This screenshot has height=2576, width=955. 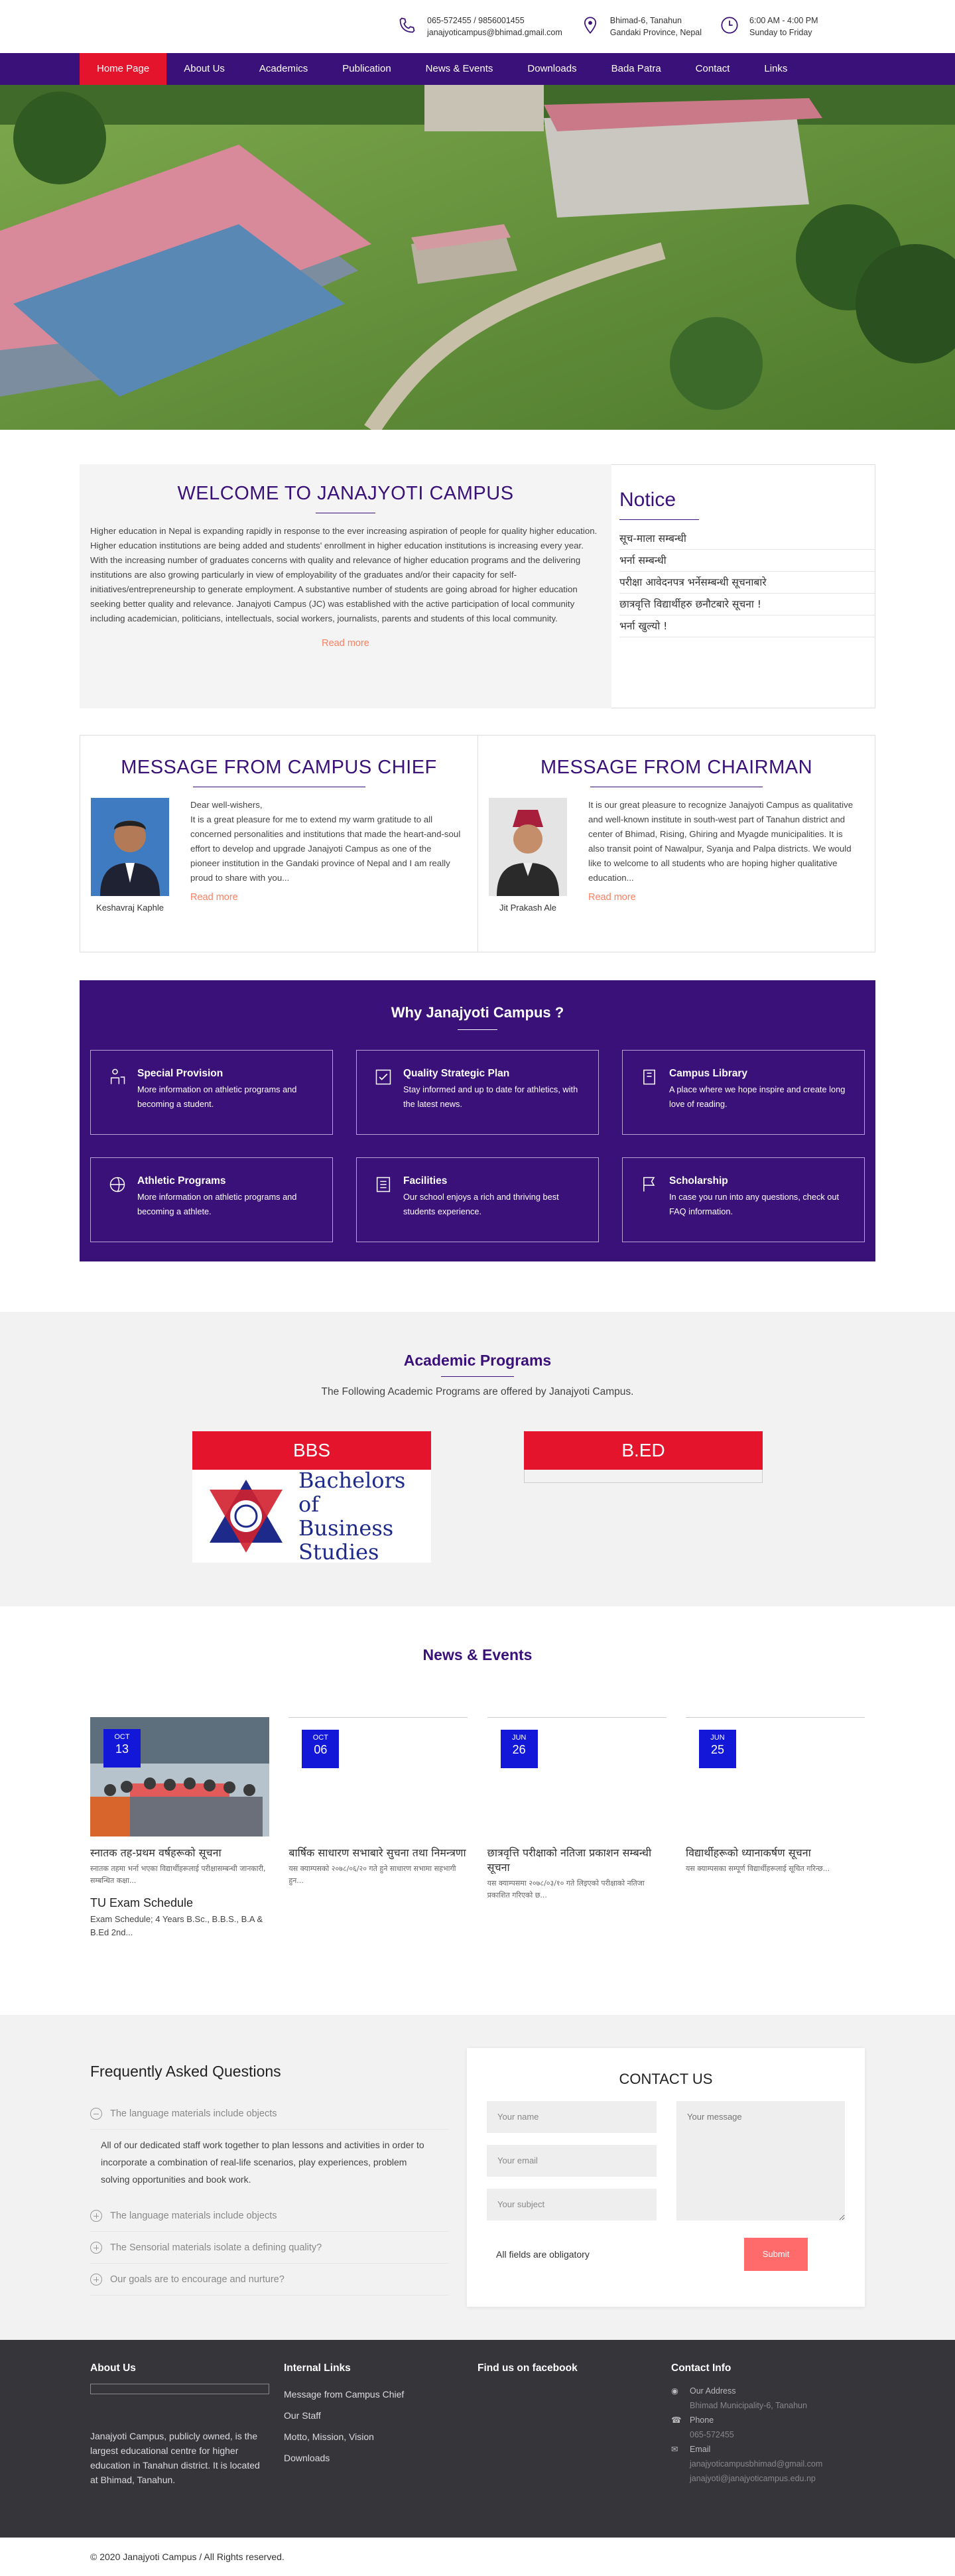 I want to click on checklist-icon, so click(x=383, y=1077).